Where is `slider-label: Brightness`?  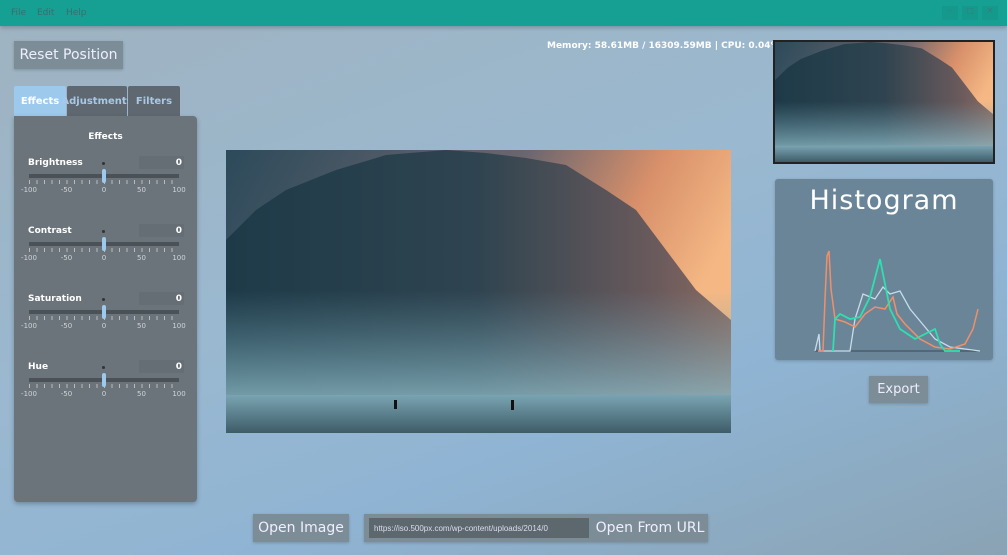 slider-label: Brightness is located at coordinates (55, 163).